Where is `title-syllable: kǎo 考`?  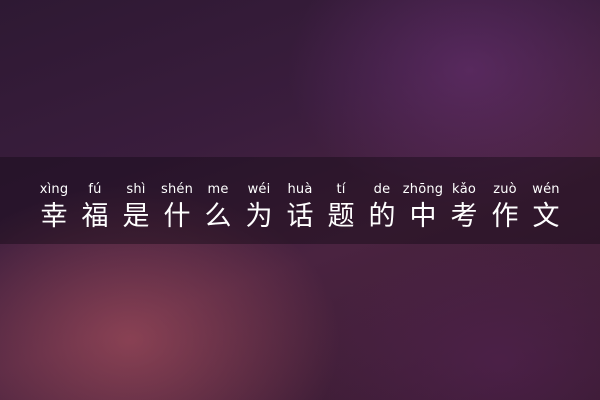
title-syllable: kǎo 考 is located at coordinates (464, 210).